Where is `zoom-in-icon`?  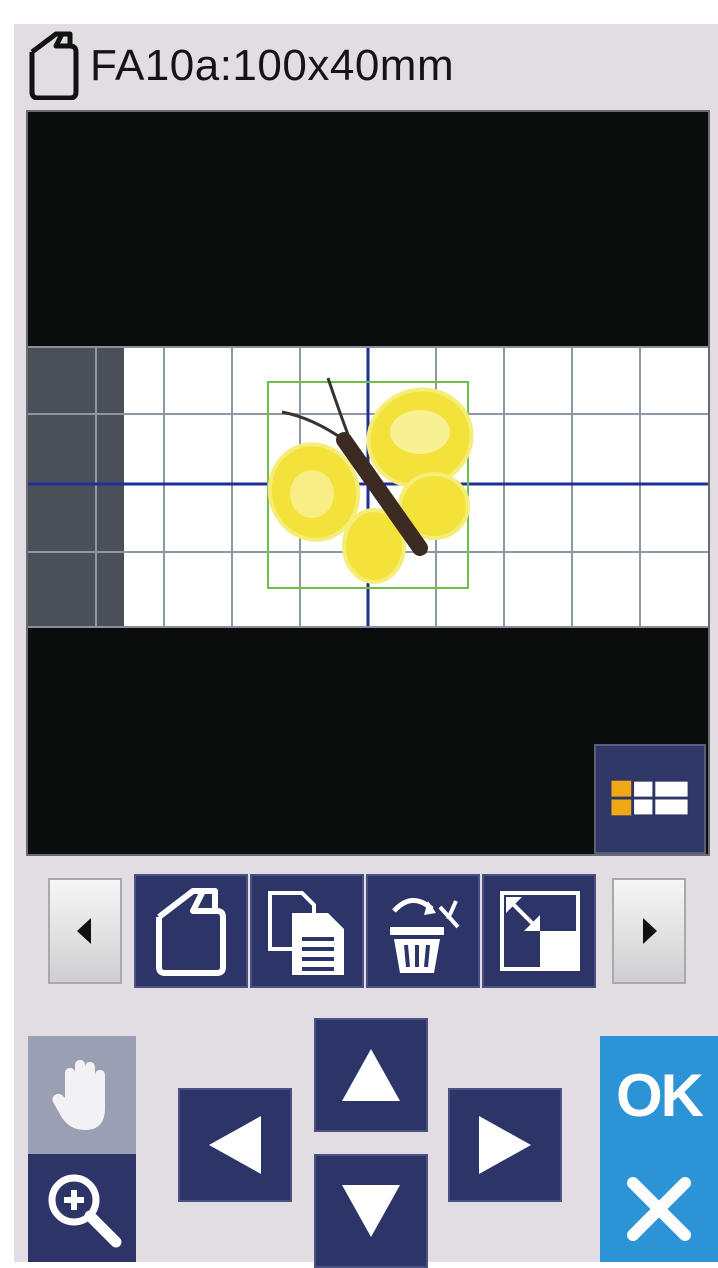 zoom-in-icon is located at coordinates (85, 1211).